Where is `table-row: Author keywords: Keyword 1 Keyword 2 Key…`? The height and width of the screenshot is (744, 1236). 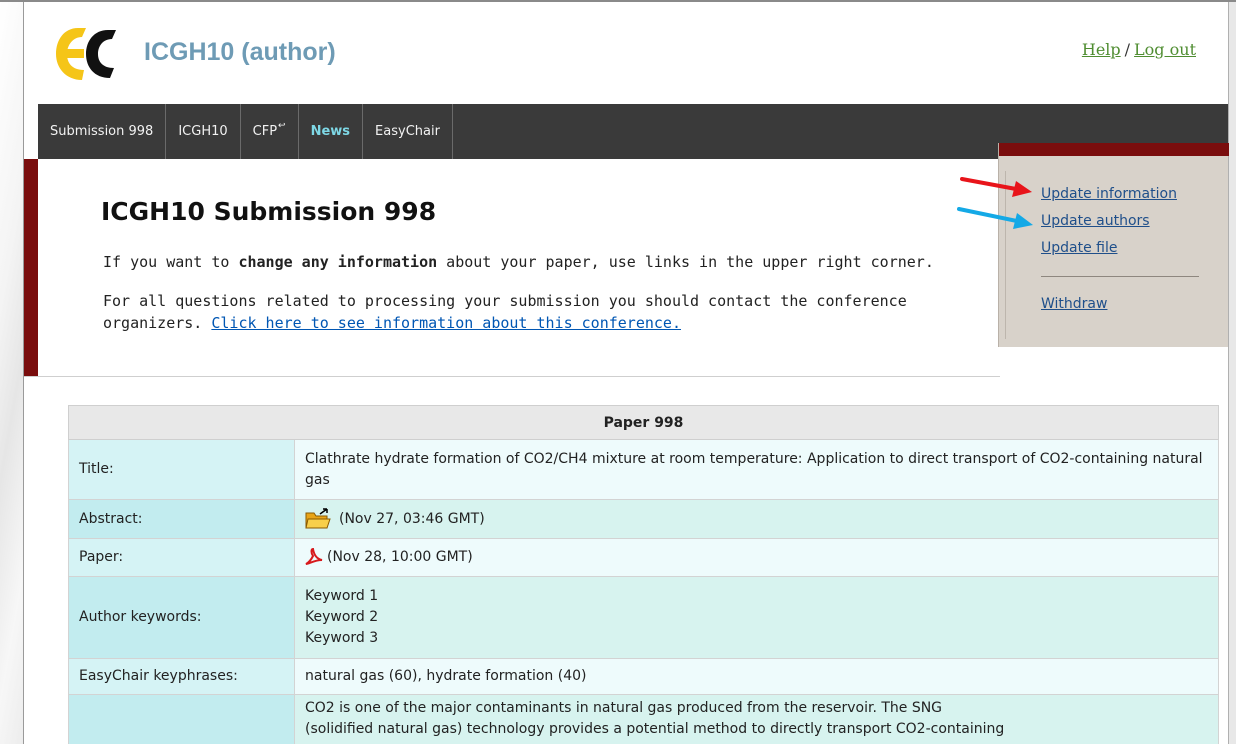 table-row: Author keywords: Keyword 1 Keyword 2 Key… is located at coordinates (643, 617).